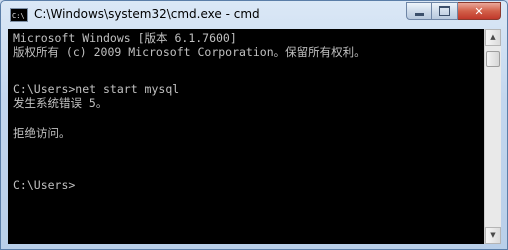 This screenshot has height=250, width=508. Describe the element at coordinates (492, 136) in the screenshot. I see `vertical-scrollbar: ▲ ▼` at that location.